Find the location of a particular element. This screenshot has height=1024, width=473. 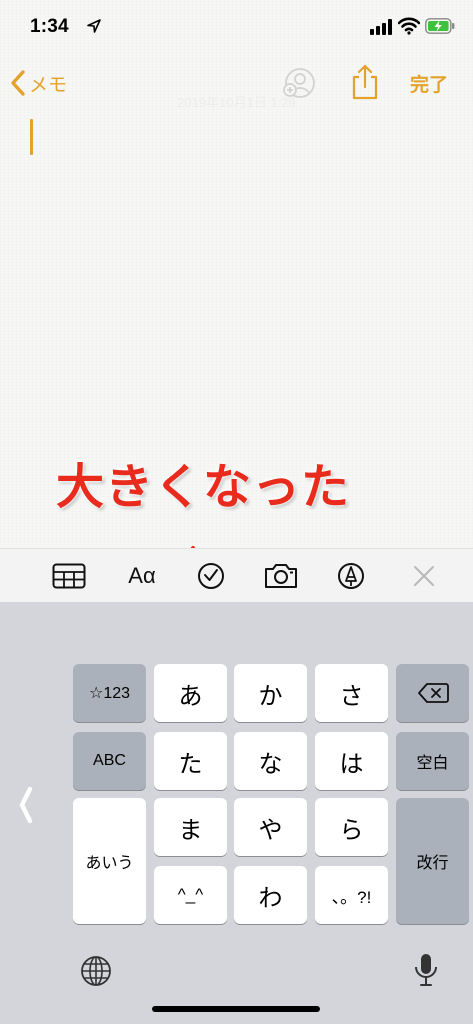

status-time: 1:34 is located at coordinates (49, 26).